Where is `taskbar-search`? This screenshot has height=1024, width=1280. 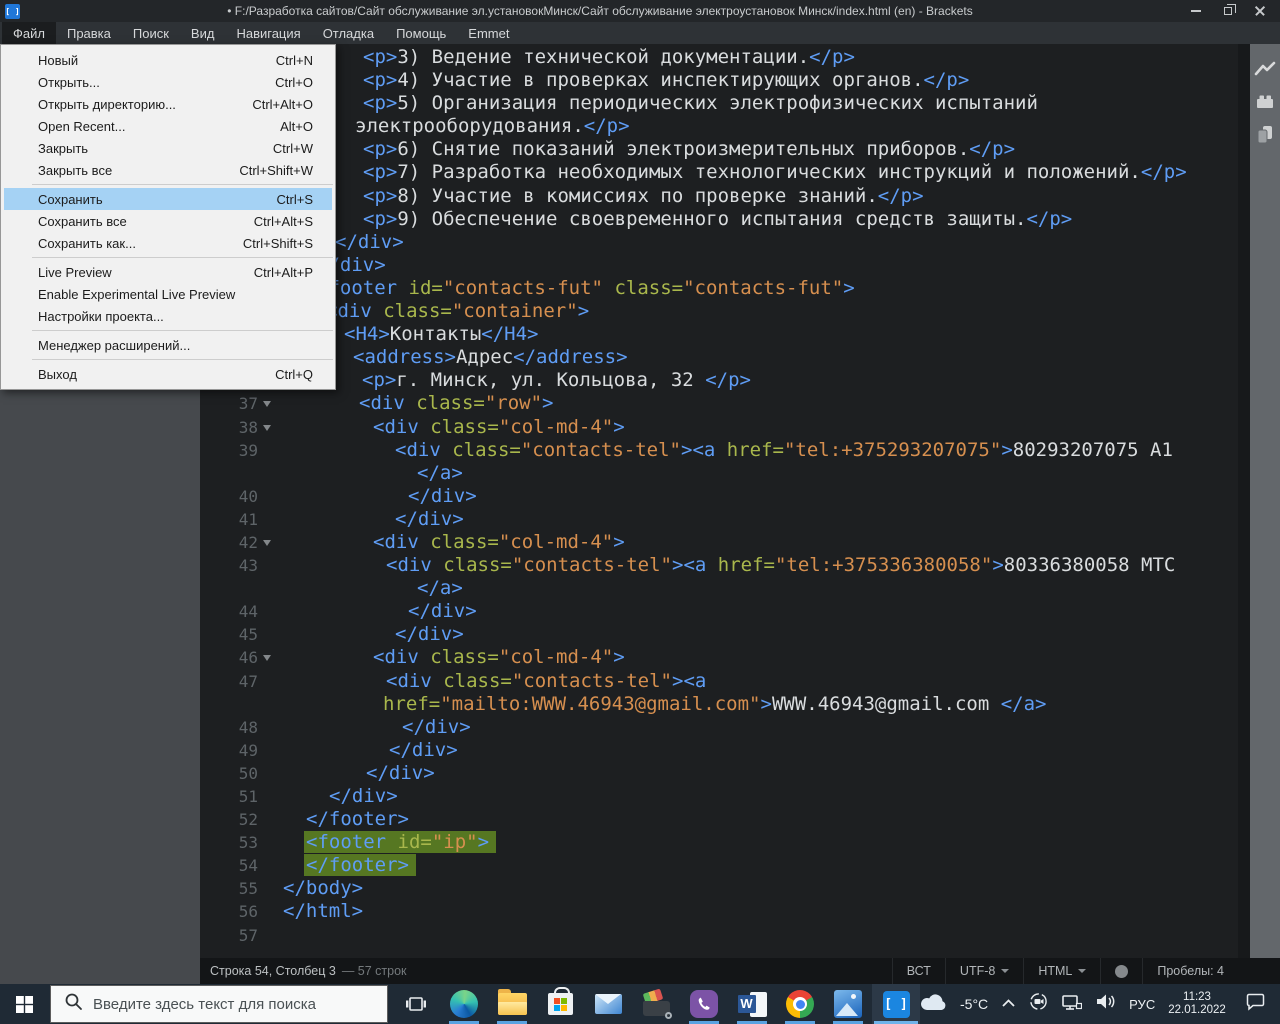
taskbar-search is located at coordinates (219, 1004).